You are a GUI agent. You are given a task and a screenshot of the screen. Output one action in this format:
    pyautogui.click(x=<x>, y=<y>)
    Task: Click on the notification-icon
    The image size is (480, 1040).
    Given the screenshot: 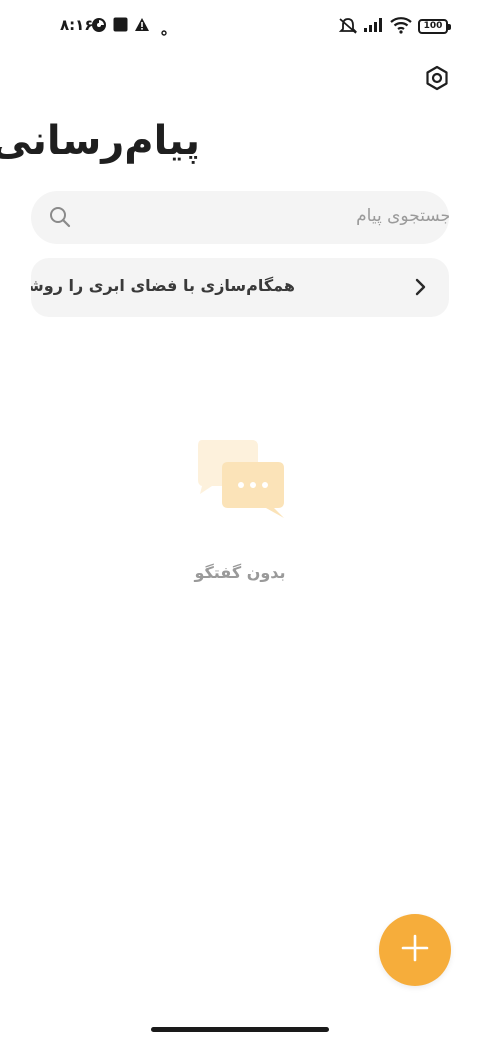 What is the action you would take?
    pyautogui.click(x=99, y=27)
    